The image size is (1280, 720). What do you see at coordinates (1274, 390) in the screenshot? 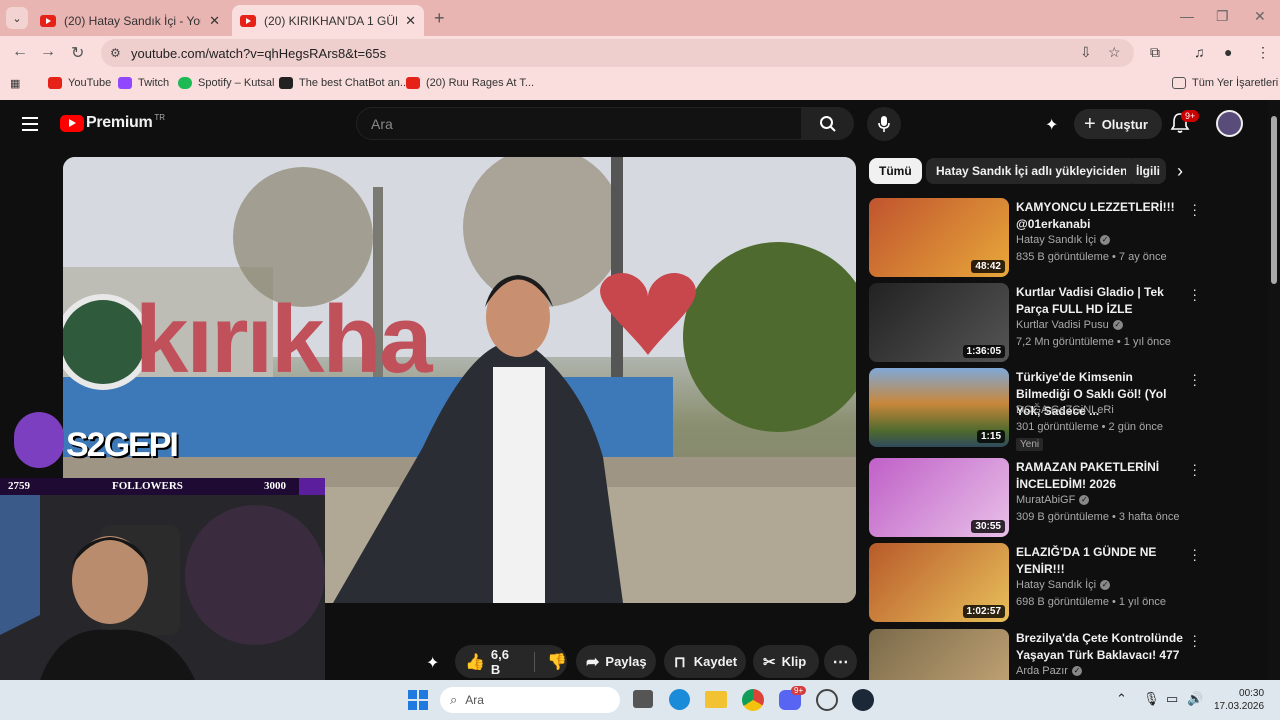
I see `page-scrollbar` at bounding box center [1274, 390].